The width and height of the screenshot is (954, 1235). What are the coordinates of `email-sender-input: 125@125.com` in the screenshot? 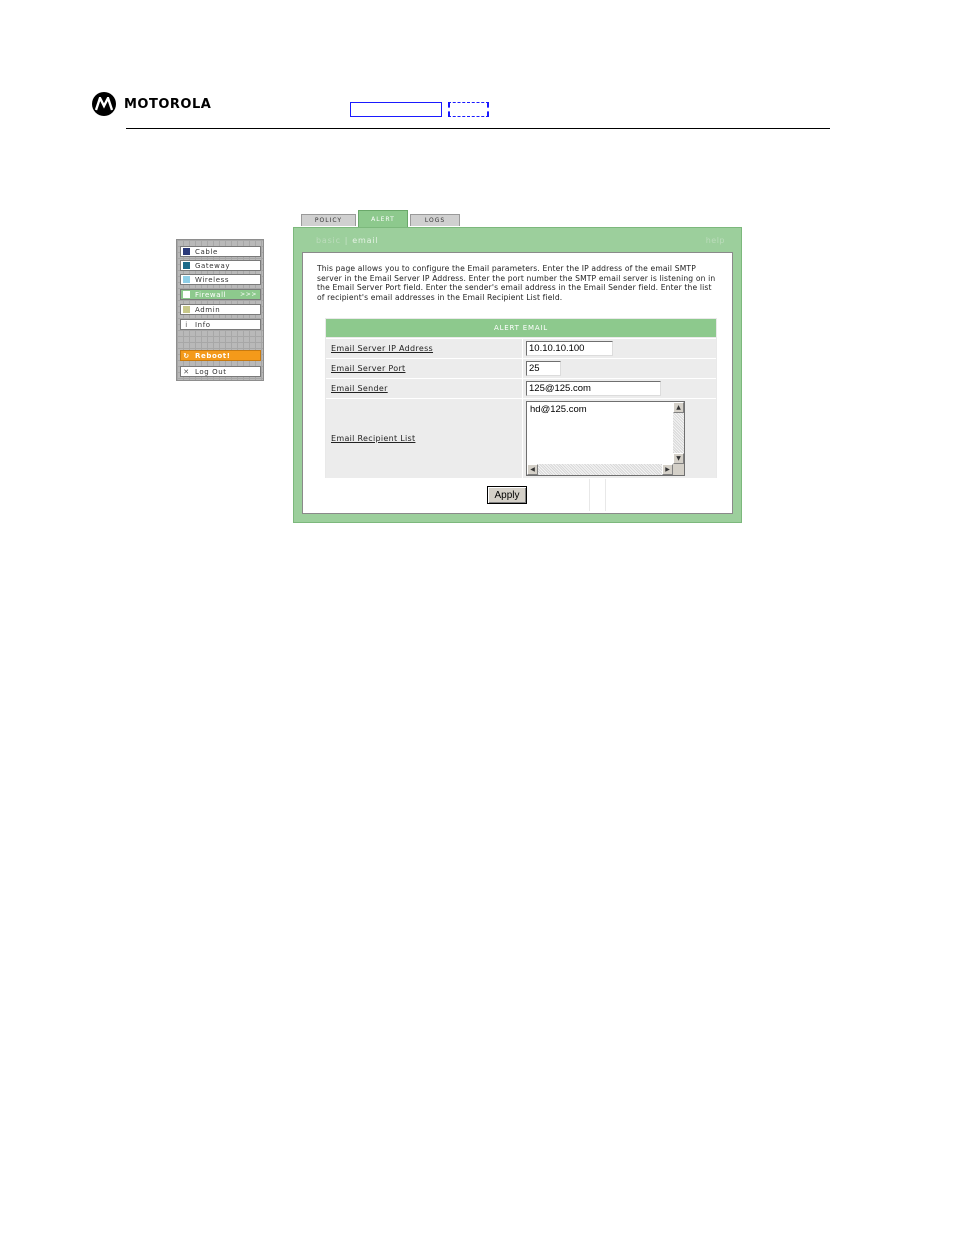 It's located at (593, 388).